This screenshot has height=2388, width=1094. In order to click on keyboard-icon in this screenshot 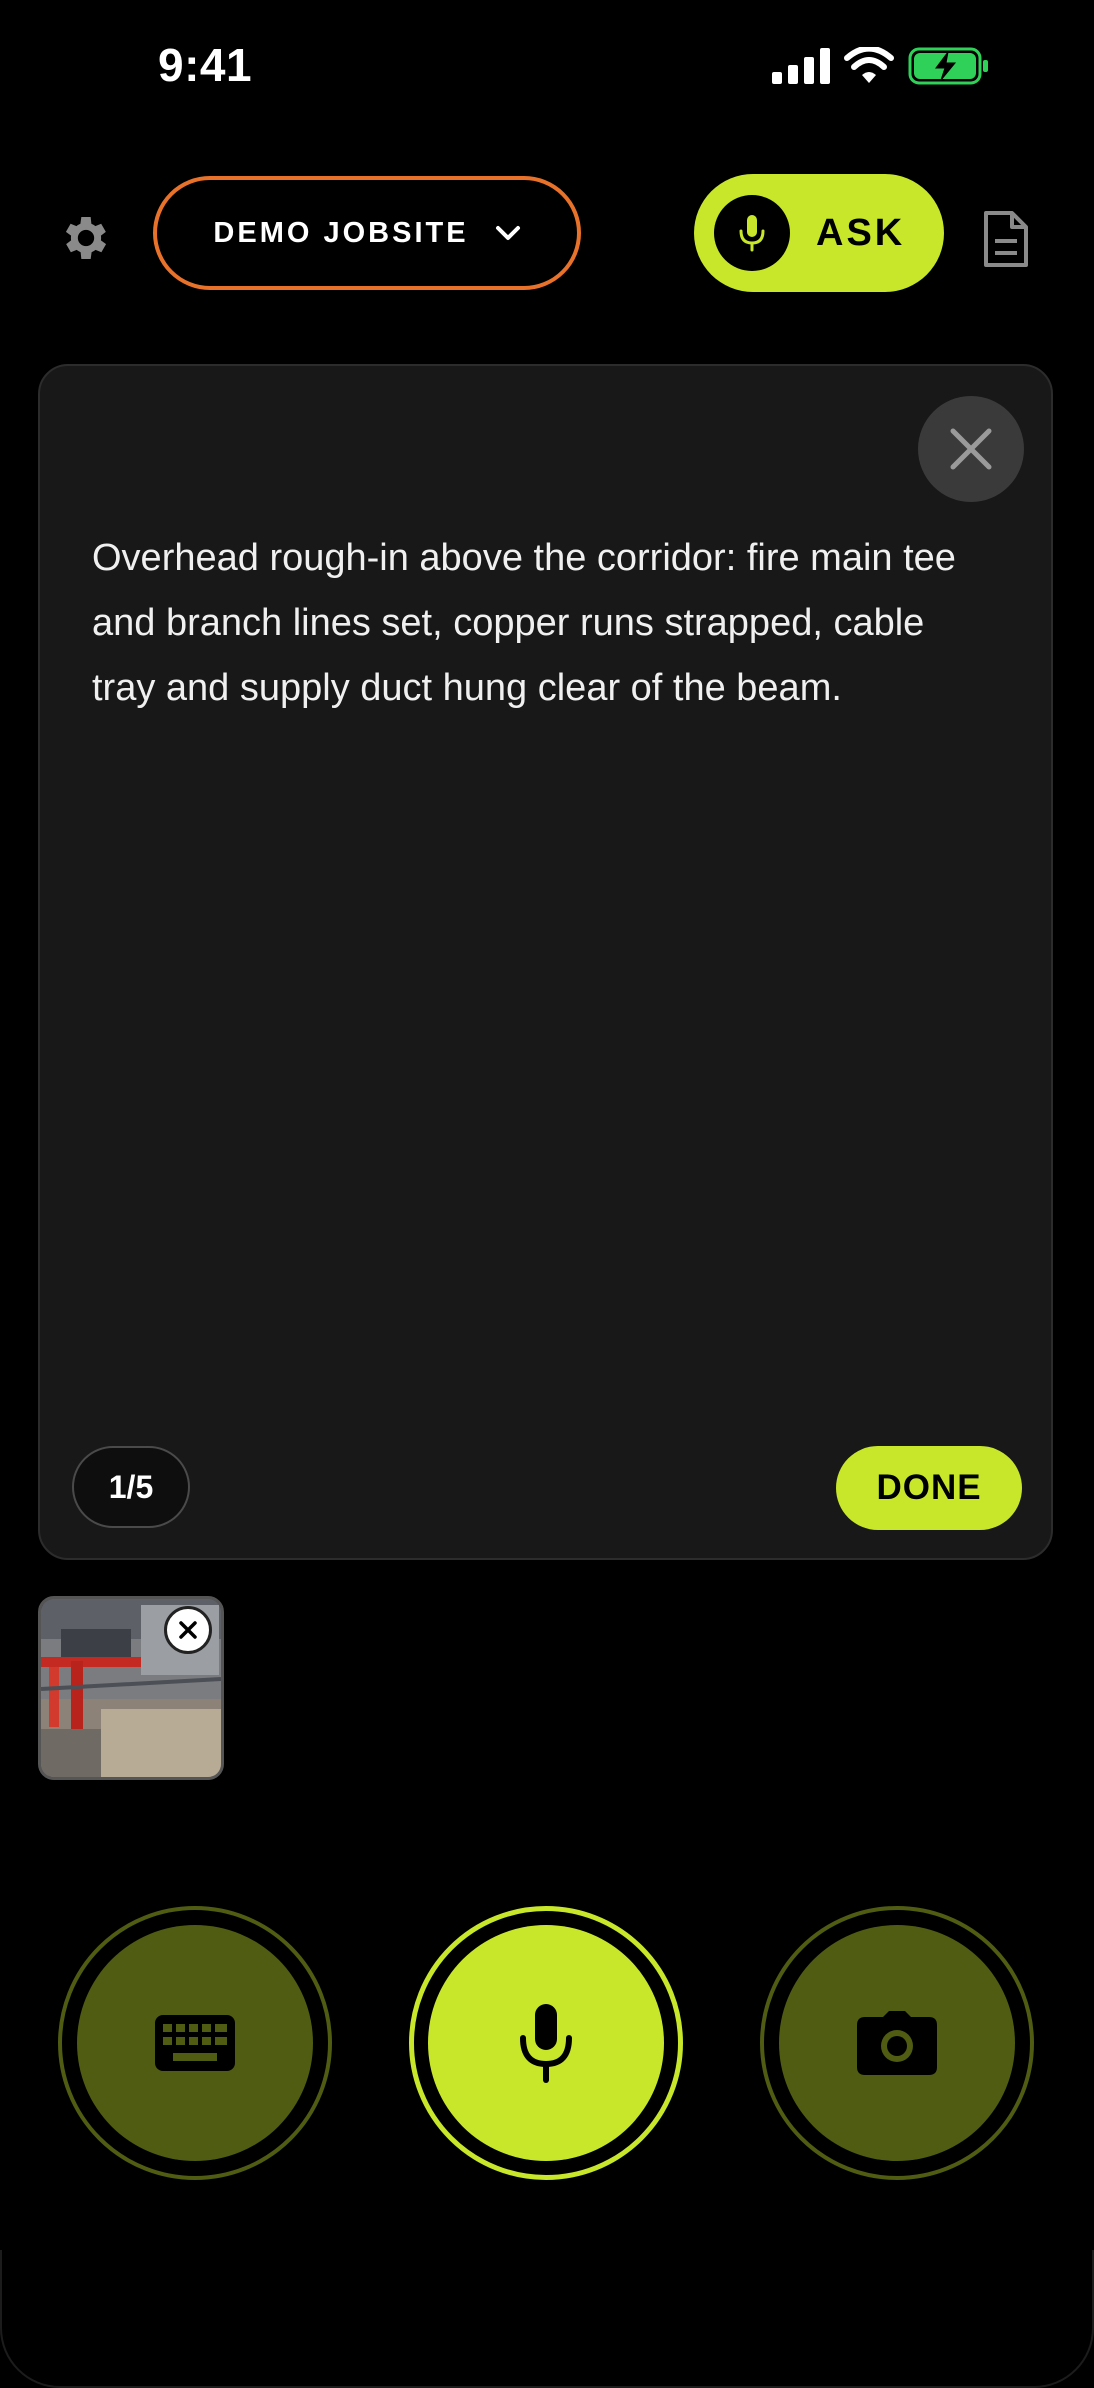, I will do `click(195, 2043)`.